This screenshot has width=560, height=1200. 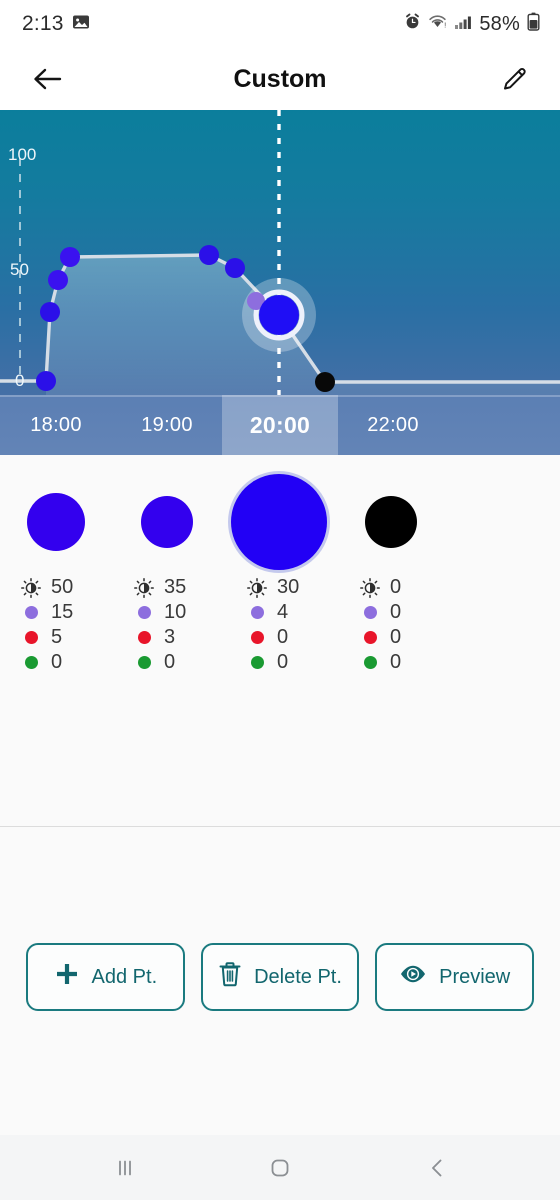 I want to click on time-label-20-00-selected: 20:00, so click(x=280, y=425).